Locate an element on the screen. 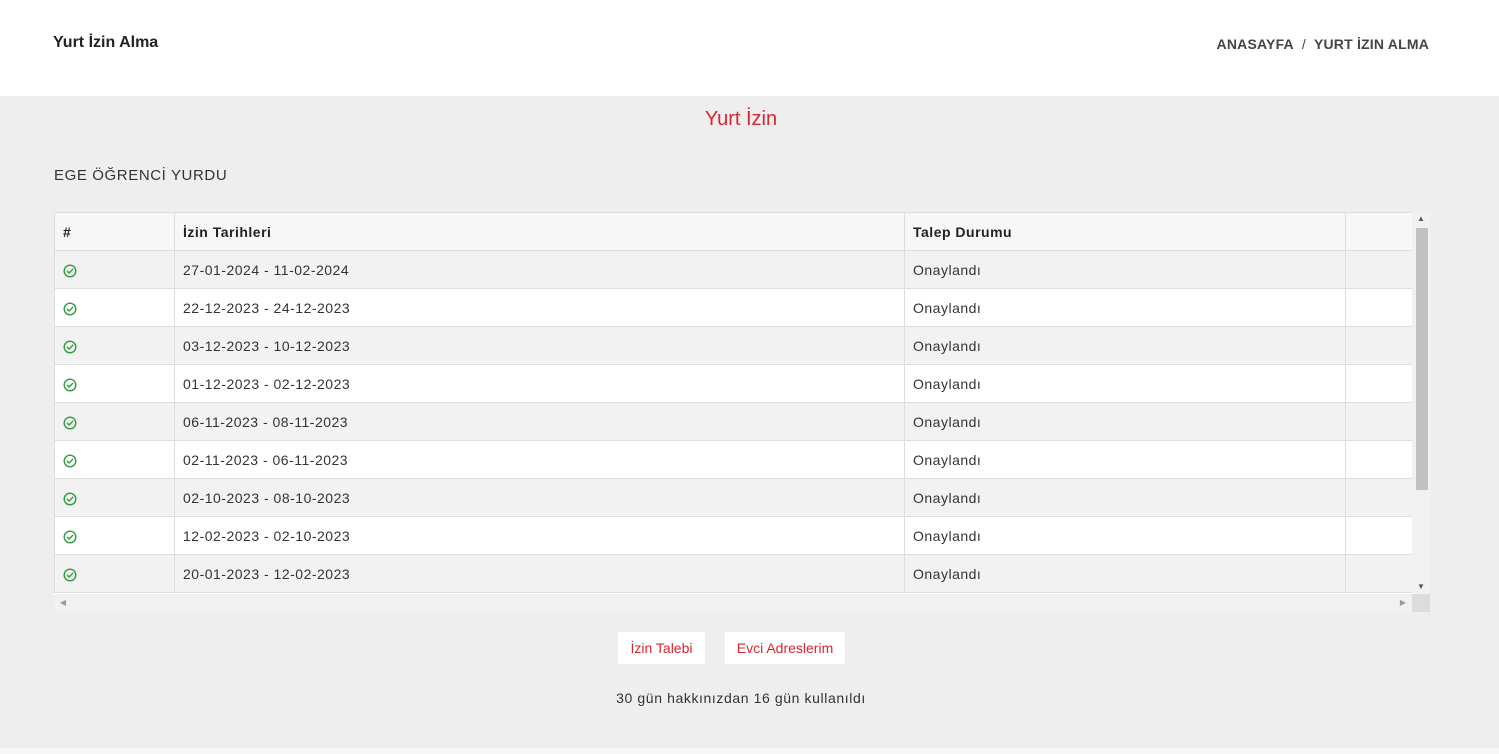 This screenshot has height=754, width=1499. leave-dates-cell: 22-12-2023 - 24-12-2023 is located at coordinates (539, 307).